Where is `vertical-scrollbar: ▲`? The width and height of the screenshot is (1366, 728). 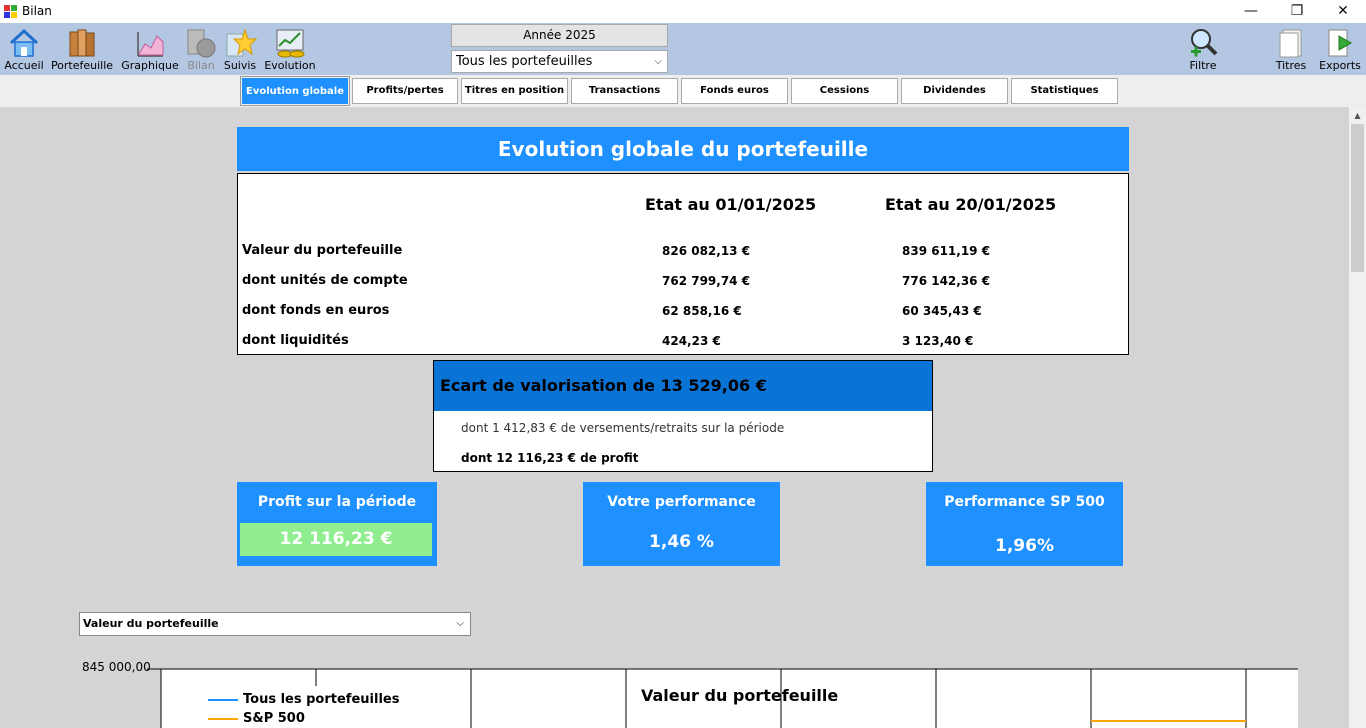 vertical-scrollbar: ▲ is located at coordinates (1357, 417).